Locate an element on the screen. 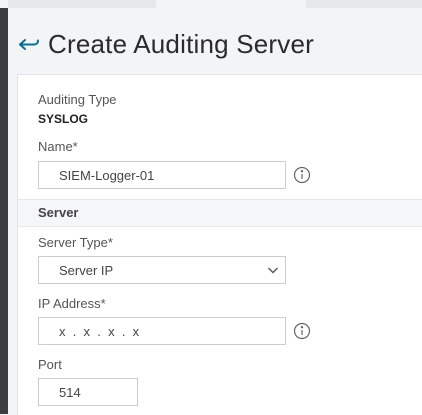  chevron-down-icon is located at coordinates (273, 270).